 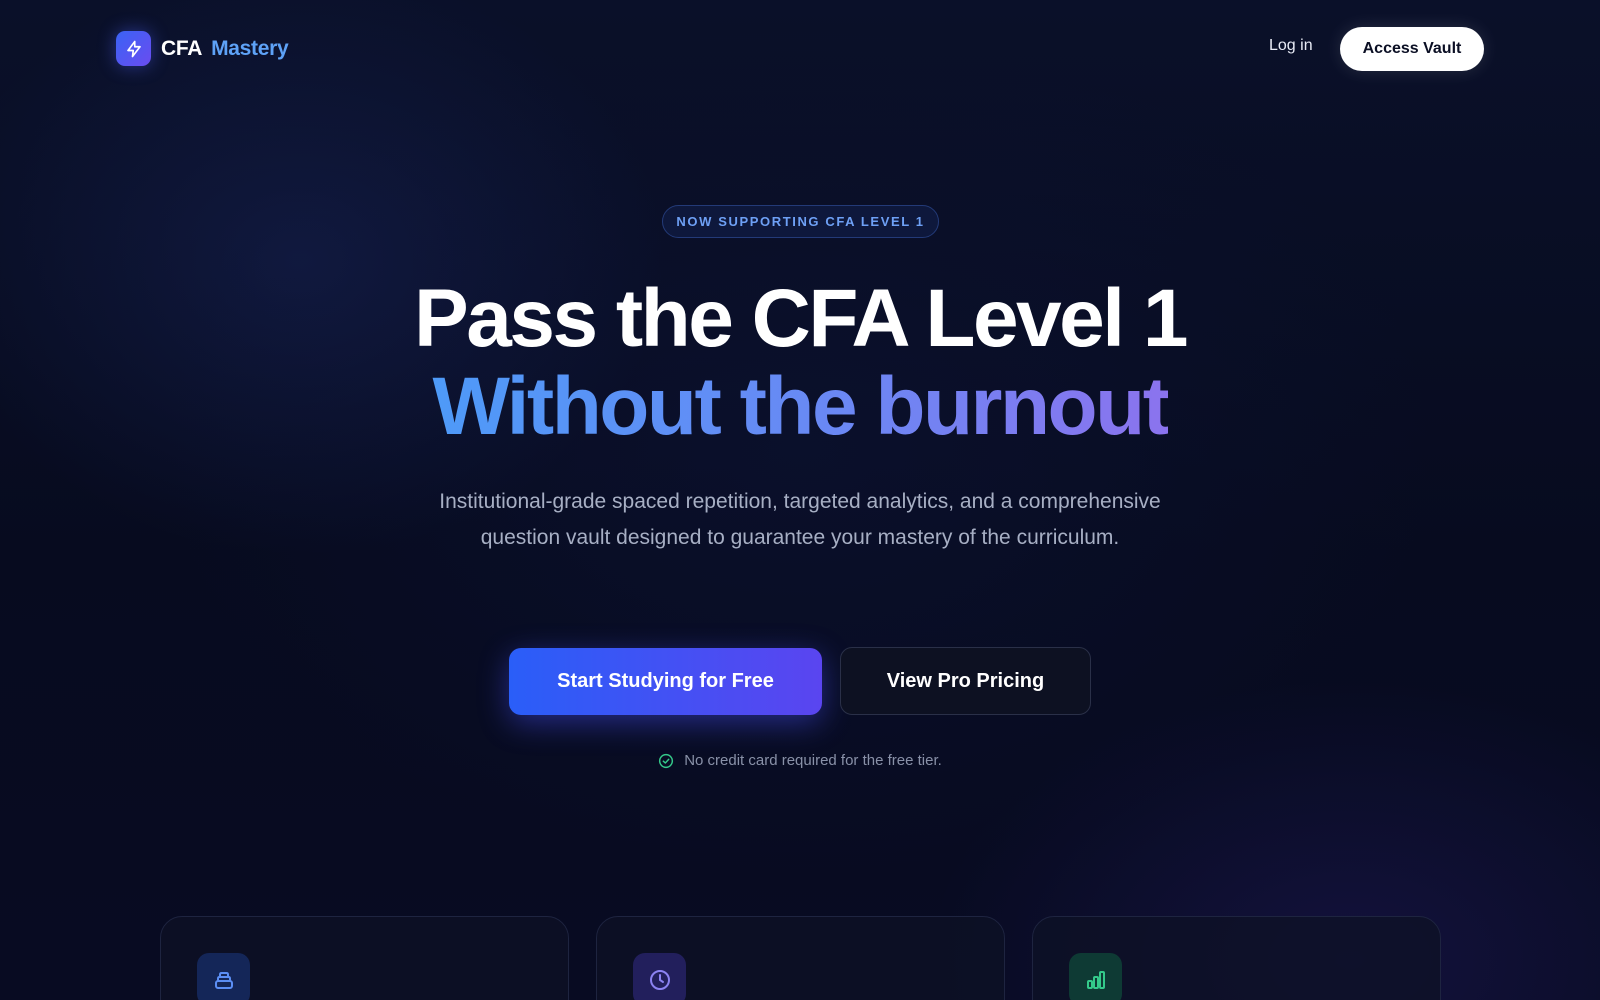 What do you see at coordinates (1095, 976) in the screenshot?
I see `bar-chart-icon` at bounding box center [1095, 976].